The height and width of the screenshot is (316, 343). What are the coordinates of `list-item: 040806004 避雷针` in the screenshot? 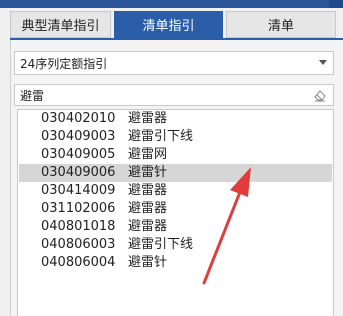 It's located at (175, 263).